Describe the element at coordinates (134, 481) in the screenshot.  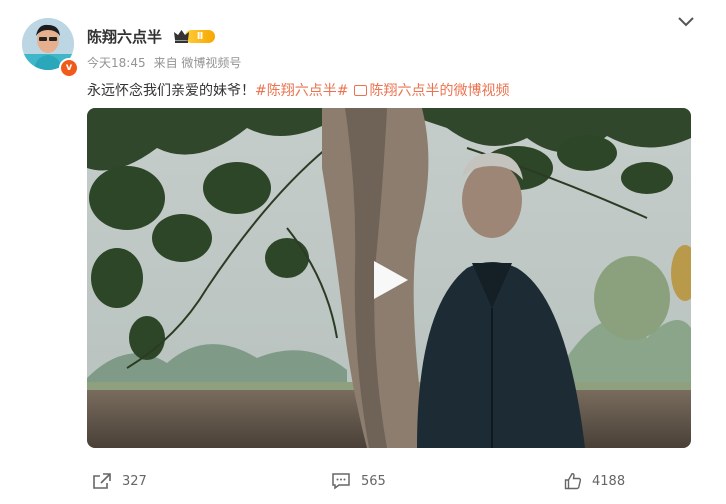
I see `share-count: 327` at that location.